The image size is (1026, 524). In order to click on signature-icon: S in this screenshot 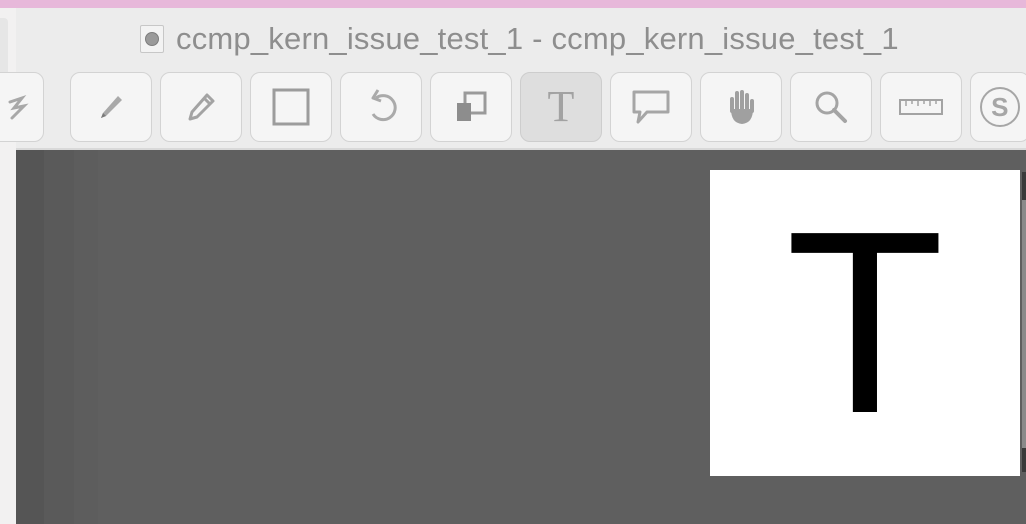, I will do `click(998, 107)`.